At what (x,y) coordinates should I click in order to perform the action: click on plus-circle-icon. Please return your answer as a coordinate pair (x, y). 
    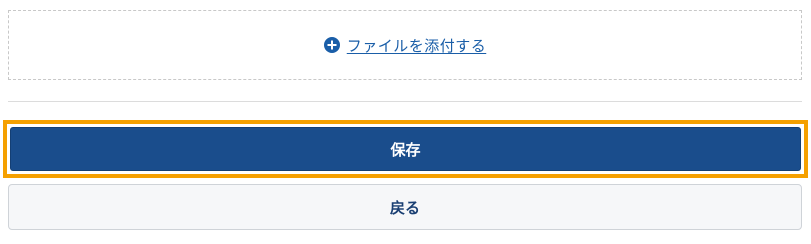
    Looking at the image, I should click on (331, 45).